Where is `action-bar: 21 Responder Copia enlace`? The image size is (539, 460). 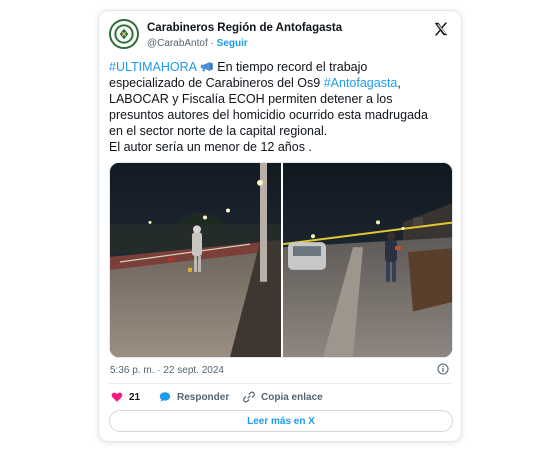 action-bar: 21 Responder Copia enlace is located at coordinates (279, 398).